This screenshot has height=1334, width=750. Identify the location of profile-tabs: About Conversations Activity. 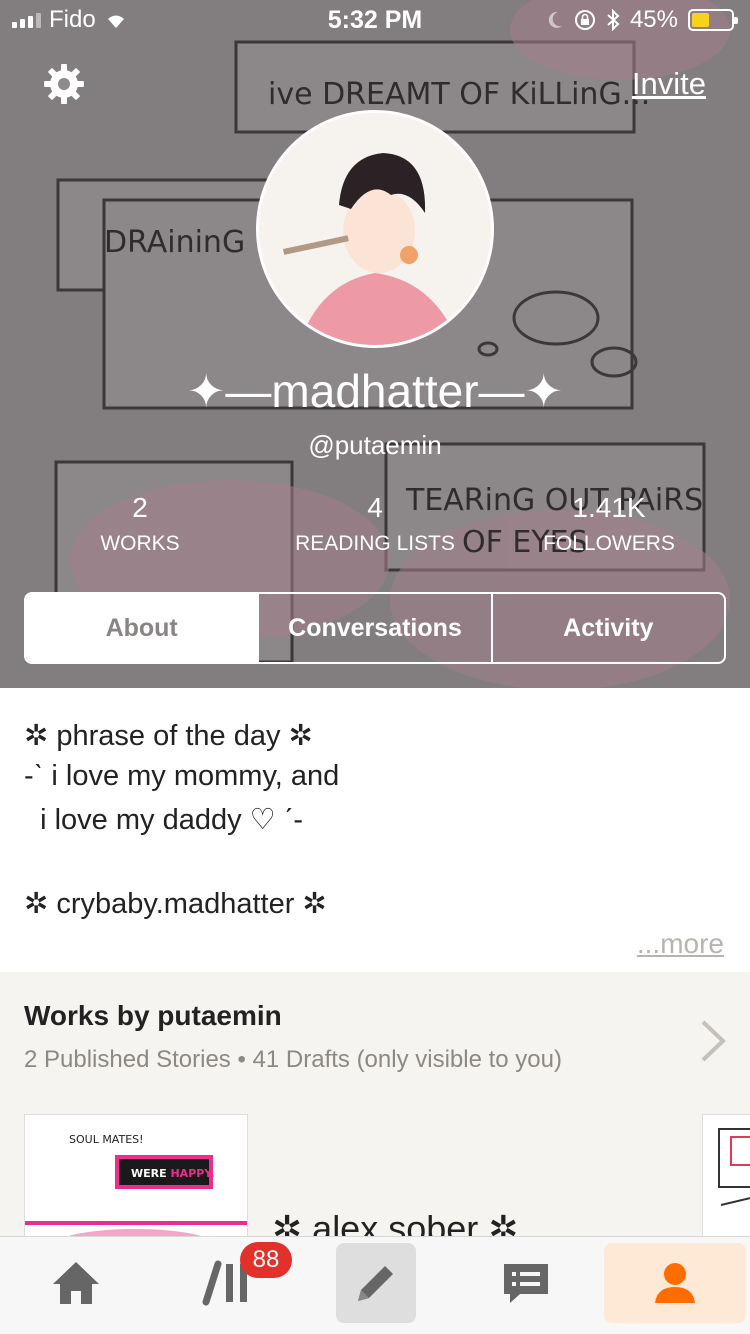
(375, 628).